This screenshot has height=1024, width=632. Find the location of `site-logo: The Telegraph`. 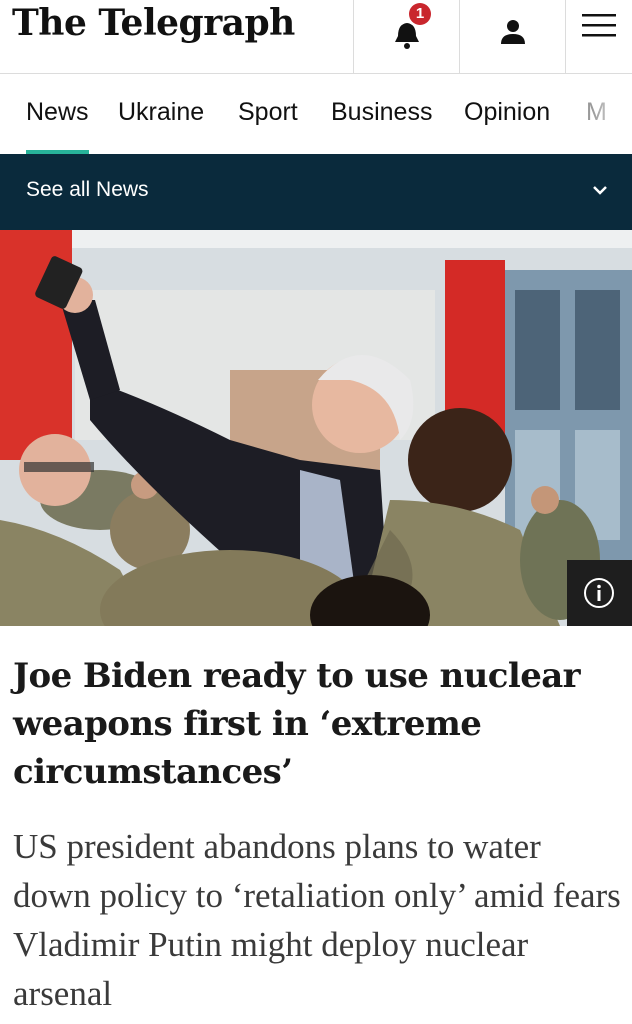

site-logo: The Telegraph is located at coordinates (153, 23).